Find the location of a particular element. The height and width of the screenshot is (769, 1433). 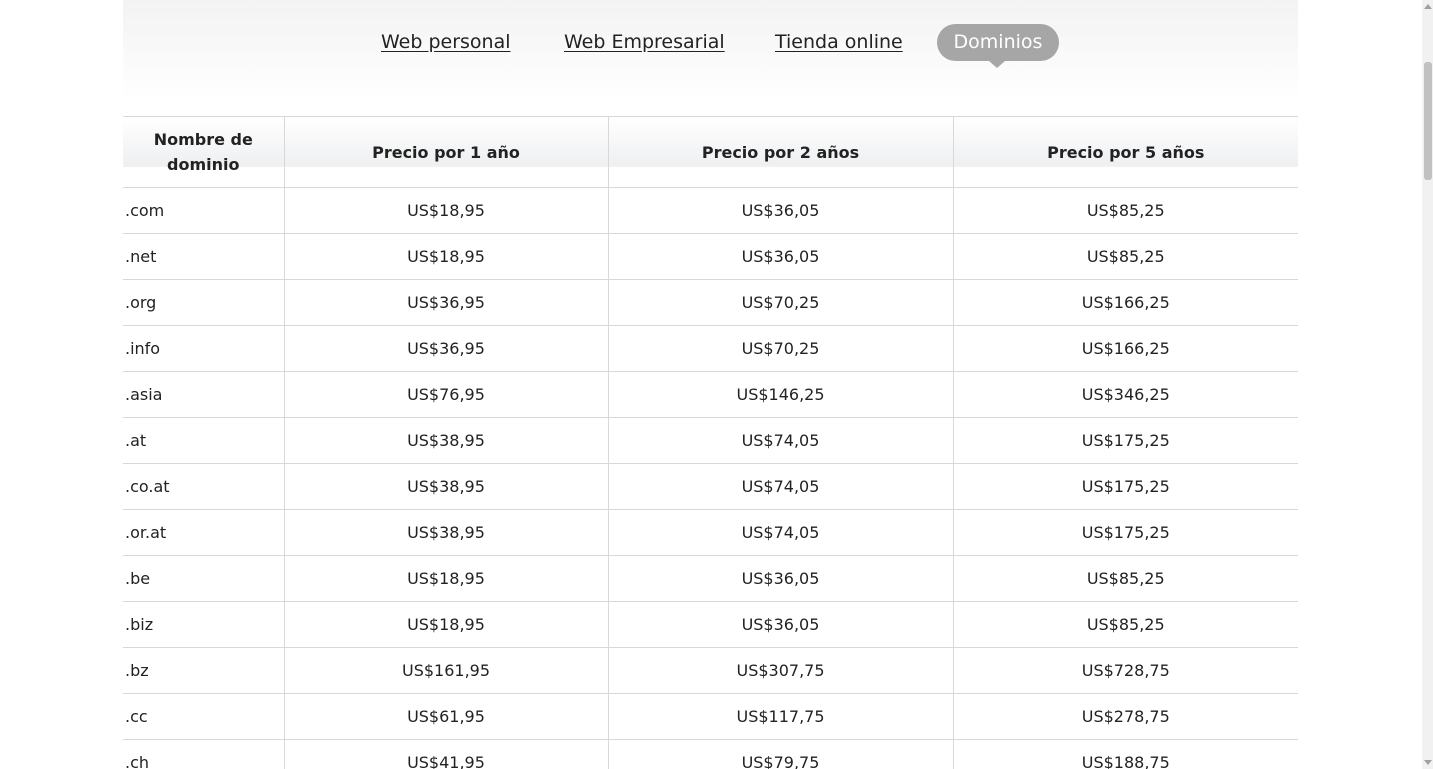

scroll-up-arrow-icon is located at coordinates (1428, 6).